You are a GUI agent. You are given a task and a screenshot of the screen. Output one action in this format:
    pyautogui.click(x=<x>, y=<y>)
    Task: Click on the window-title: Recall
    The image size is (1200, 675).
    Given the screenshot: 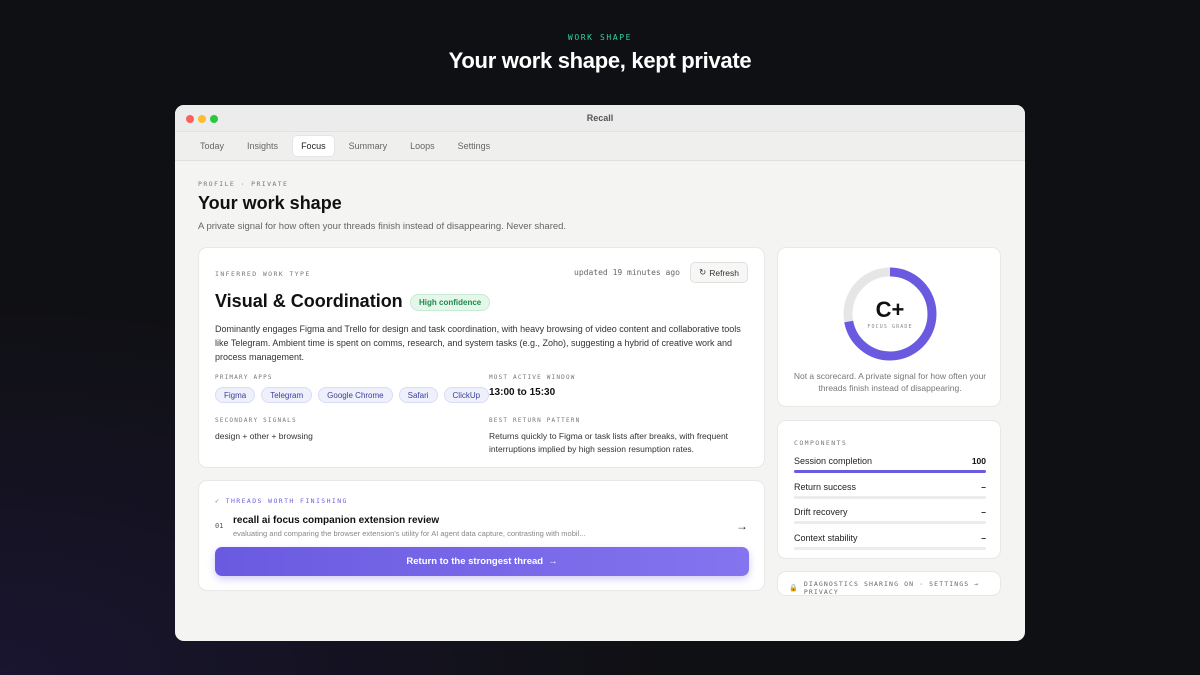 What is the action you would take?
    pyautogui.click(x=600, y=118)
    